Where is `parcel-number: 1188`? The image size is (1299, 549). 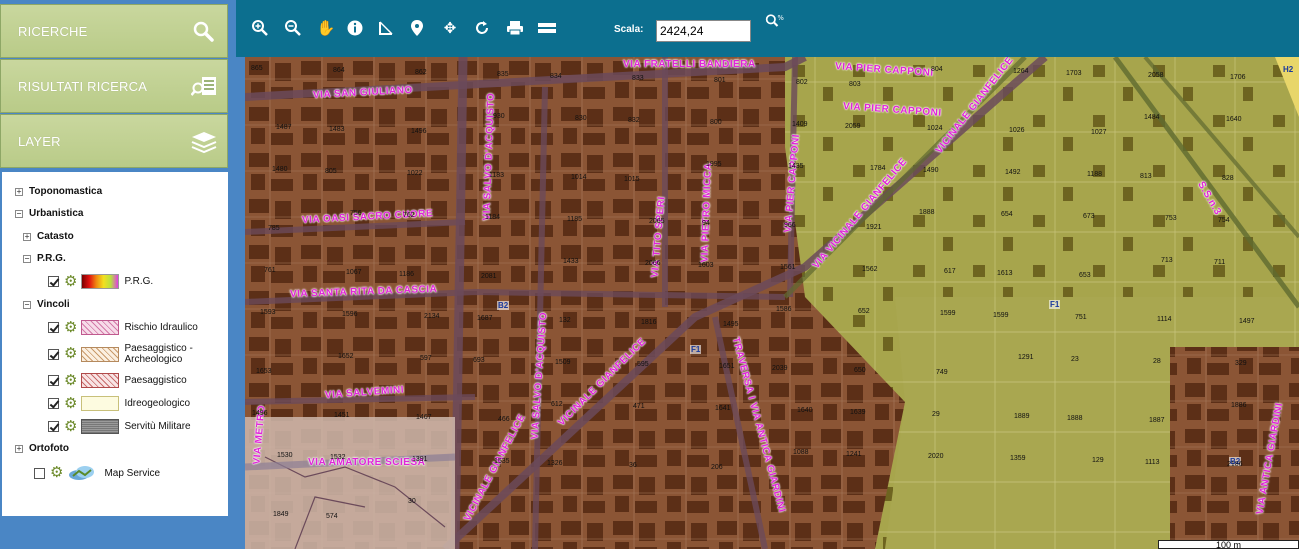
parcel-number: 1188 is located at coordinates (1095, 174).